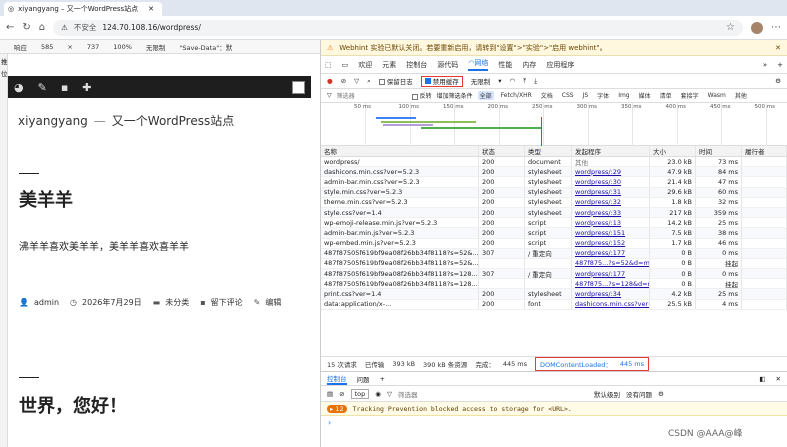  What do you see at coordinates (529, 65) in the screenshot?
I see `tab-memory: 内存` at bounding box center [529, 65].